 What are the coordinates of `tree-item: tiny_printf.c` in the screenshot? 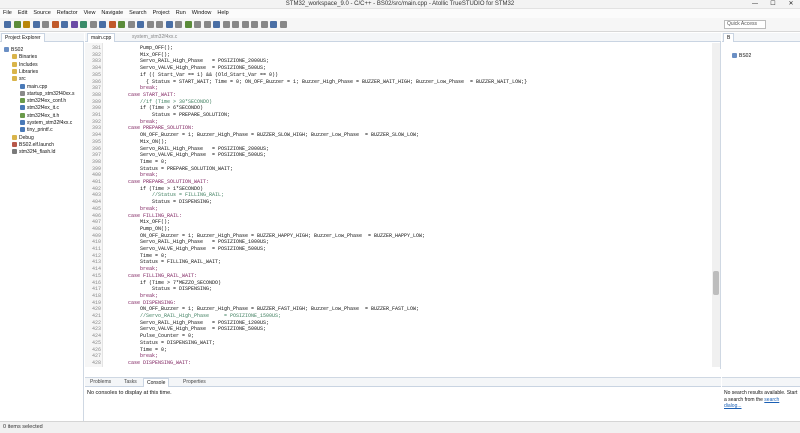 It's located at (36, 130).